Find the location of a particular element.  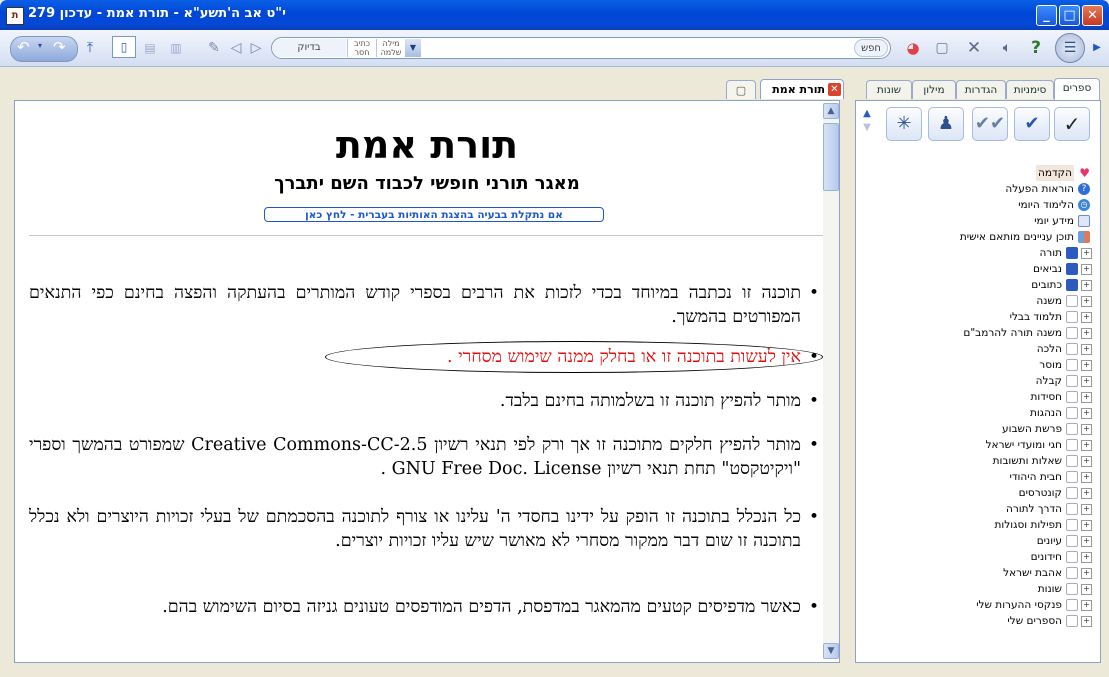

double-check-icon: ✔︎✔︎ is located at coordinates (990, 124).